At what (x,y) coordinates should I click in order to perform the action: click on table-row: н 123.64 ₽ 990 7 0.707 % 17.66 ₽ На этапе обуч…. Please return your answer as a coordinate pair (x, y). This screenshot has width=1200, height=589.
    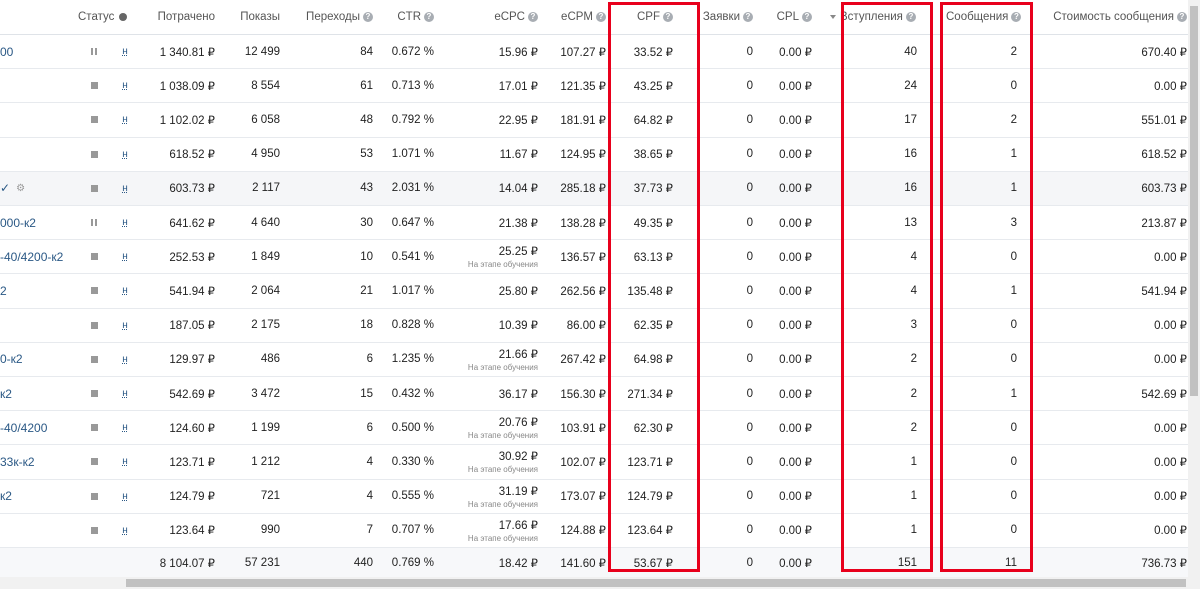
    Looking at the image, I should click on (600, 530).